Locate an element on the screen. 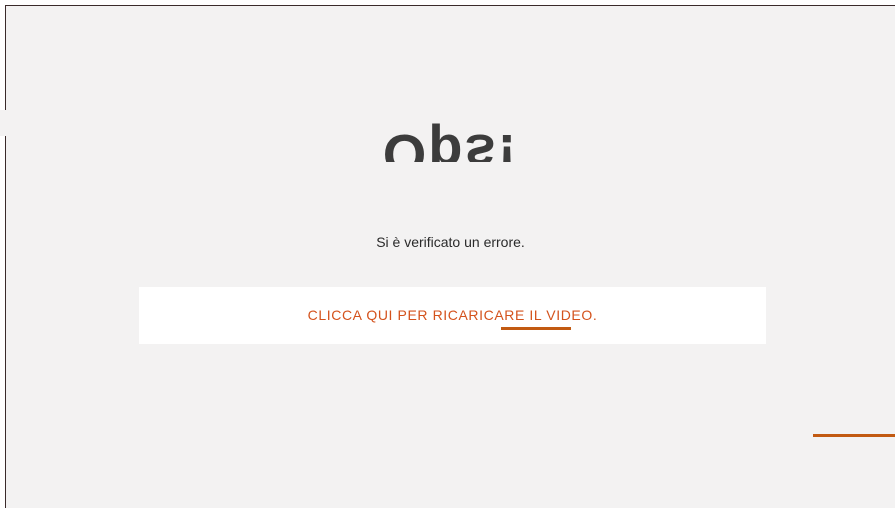 Image resolution: width=895 pixels, height=508 pixels. error-message: Si è verificato un errore. is located at coordinates (450, 242).